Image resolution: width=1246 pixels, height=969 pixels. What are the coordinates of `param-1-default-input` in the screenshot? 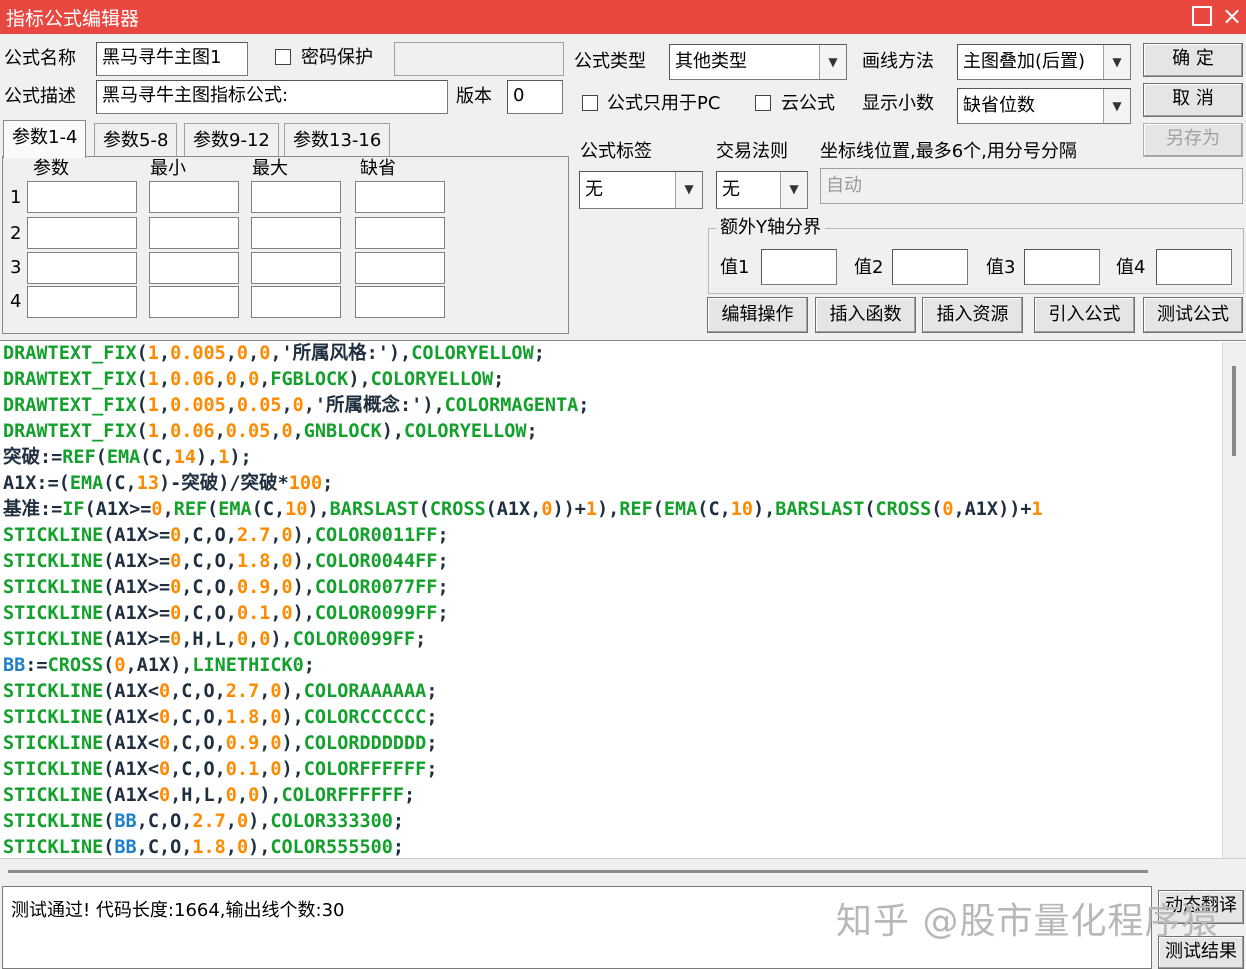 It's located at (400, 197).